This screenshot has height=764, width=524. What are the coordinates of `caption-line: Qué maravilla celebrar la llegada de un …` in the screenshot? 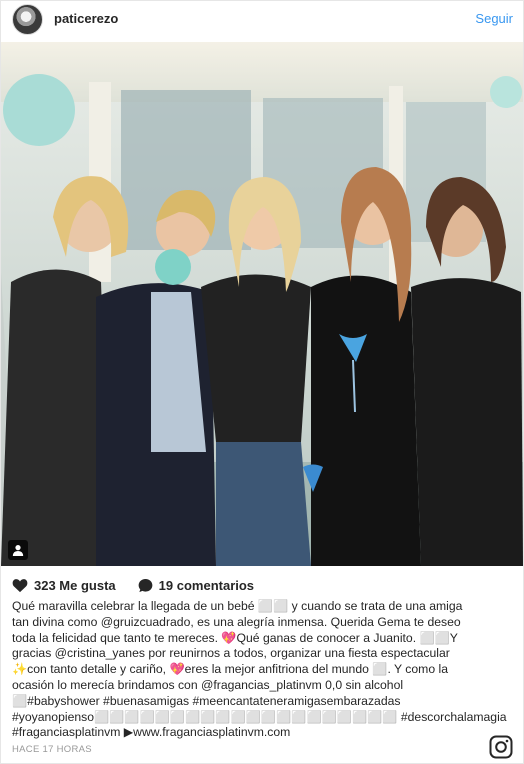 It's located at (237, 606).